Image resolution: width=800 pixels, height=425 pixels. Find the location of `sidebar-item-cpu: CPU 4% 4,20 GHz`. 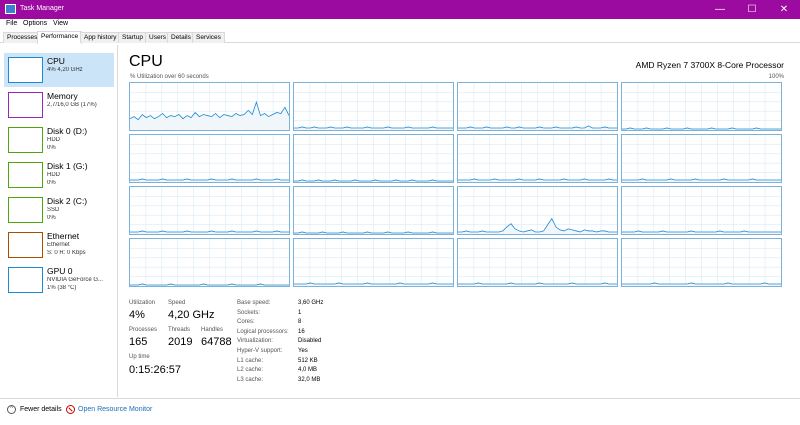

sidebar-item-cpu: CPU 4% 4,20 GHz is located at coordinates (59, 70).